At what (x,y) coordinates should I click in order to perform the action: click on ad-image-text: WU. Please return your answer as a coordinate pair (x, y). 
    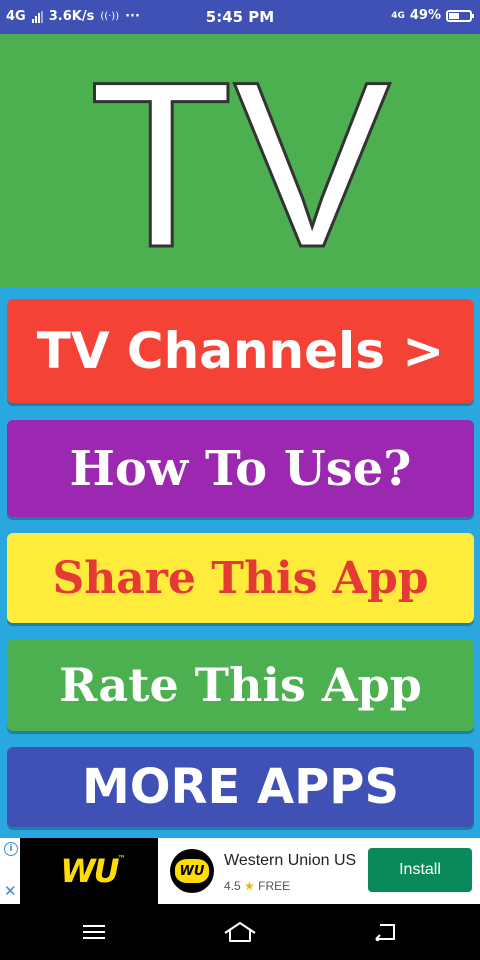
    Looking at the image, I should click on (89, 871).